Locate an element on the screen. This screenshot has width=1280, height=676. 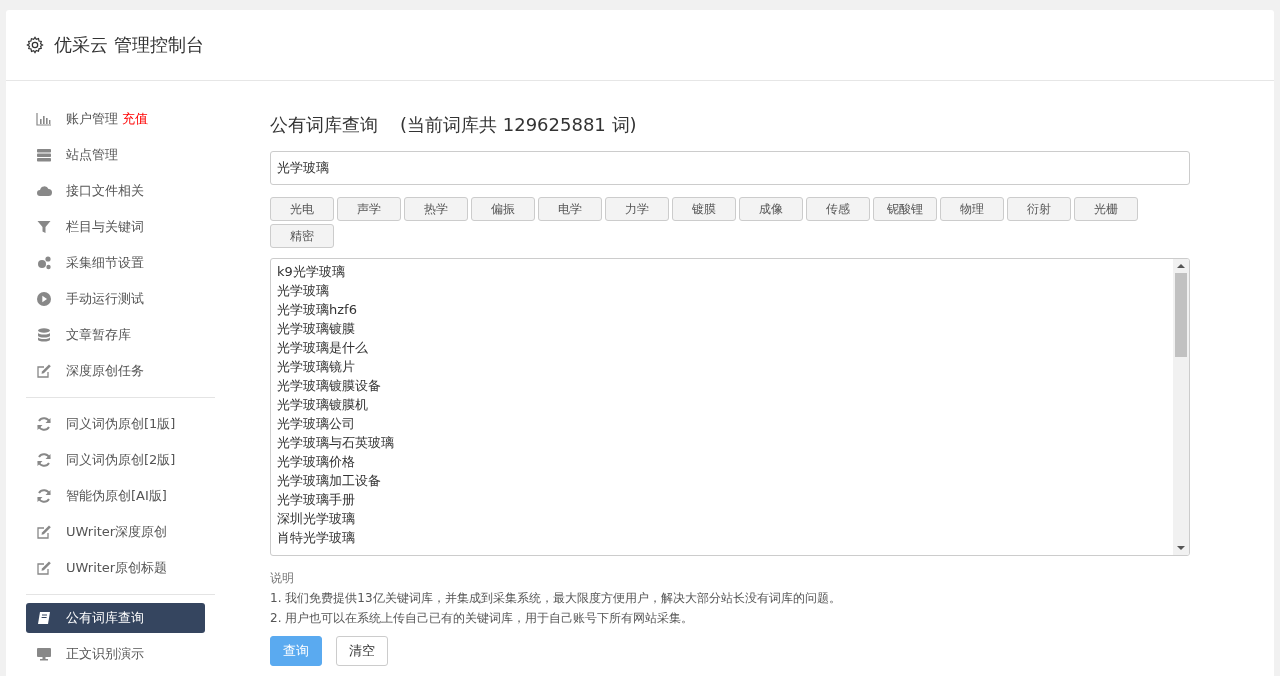
tag-button: 精密 is located at coordinates (302, 236).